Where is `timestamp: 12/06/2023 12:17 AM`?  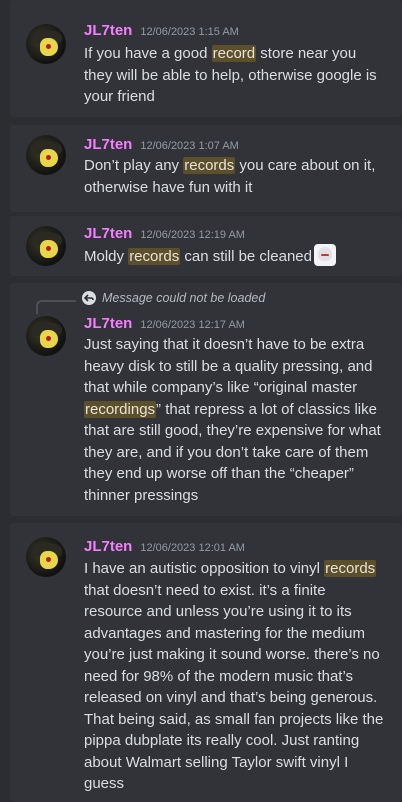
timestamp: 12/06/2023 12:17 AM is located at coordinates (192, 325).